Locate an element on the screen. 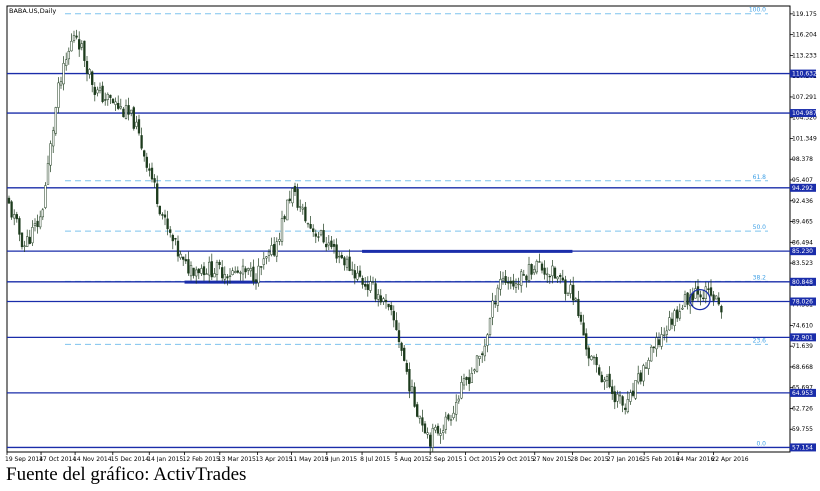 This screenshot has width=820, height=491. y-axis-tick-label: 68.668 is located at coordinates (802, 367).